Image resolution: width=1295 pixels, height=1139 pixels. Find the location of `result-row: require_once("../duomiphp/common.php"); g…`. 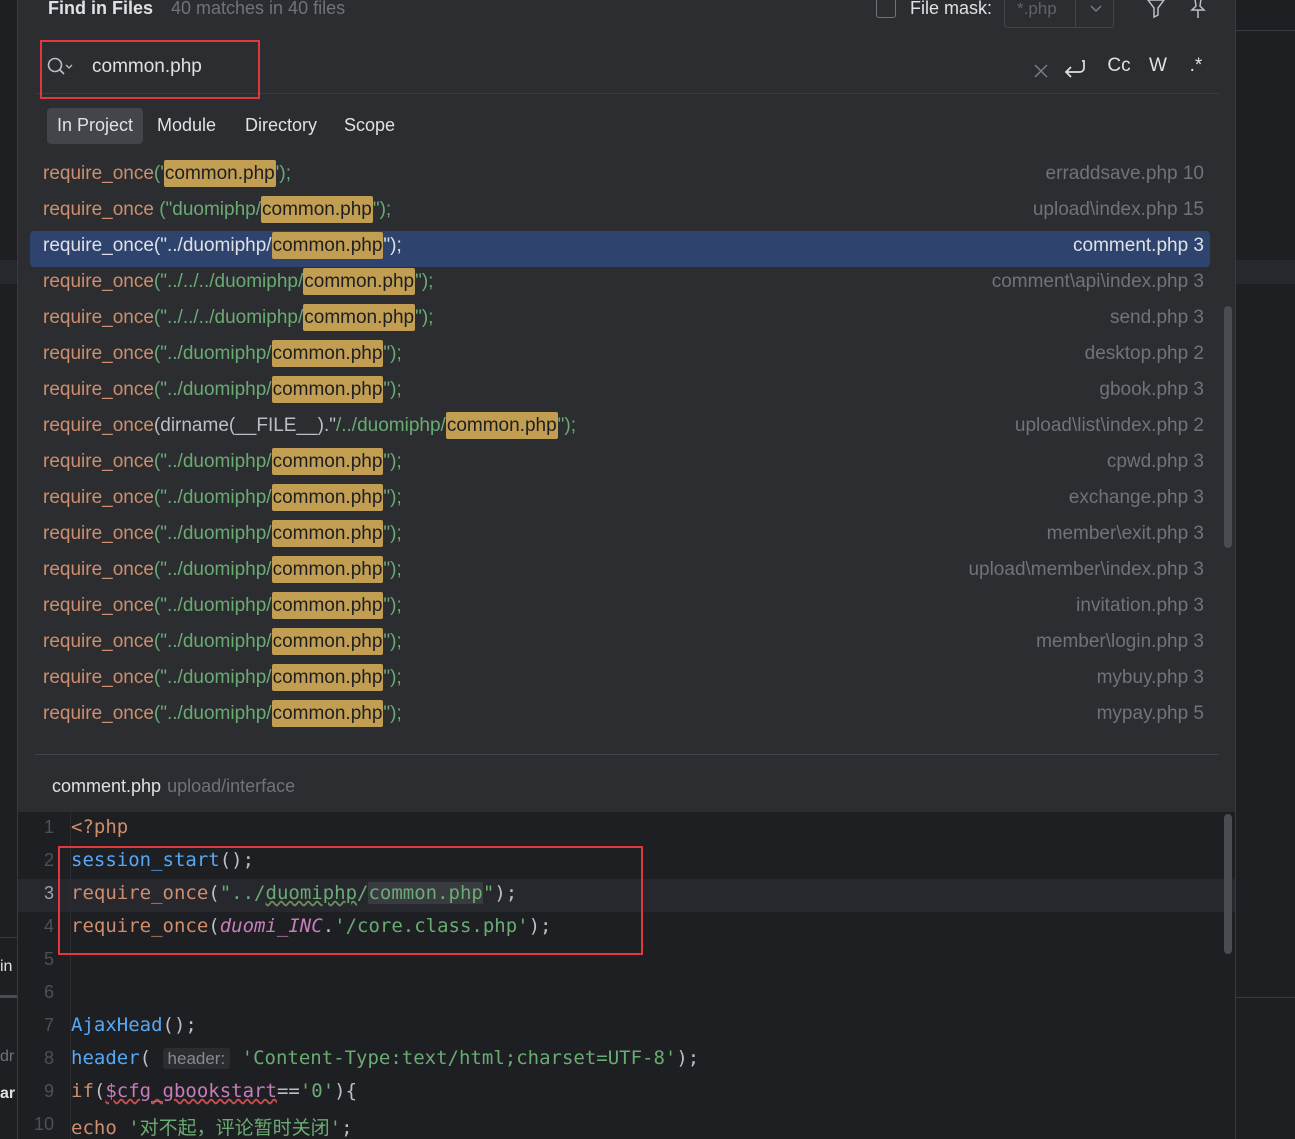

result-row: require_once("../duomiphp/common.php"); g… is located at coordinates (620, 393).